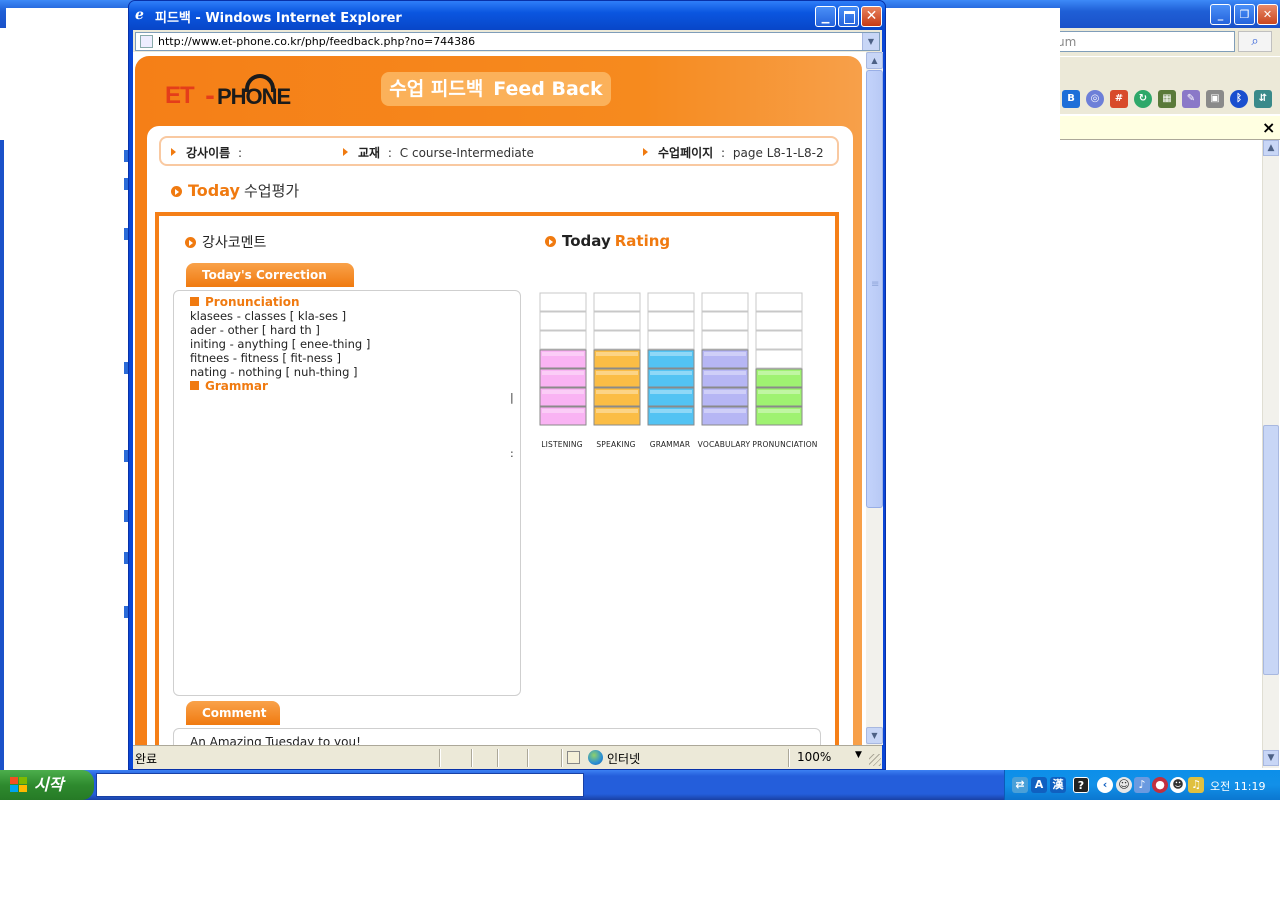 The width and height of the screenshot is (1280, 900). I want to click on bag-icon: ▣, so click(1215, 99).